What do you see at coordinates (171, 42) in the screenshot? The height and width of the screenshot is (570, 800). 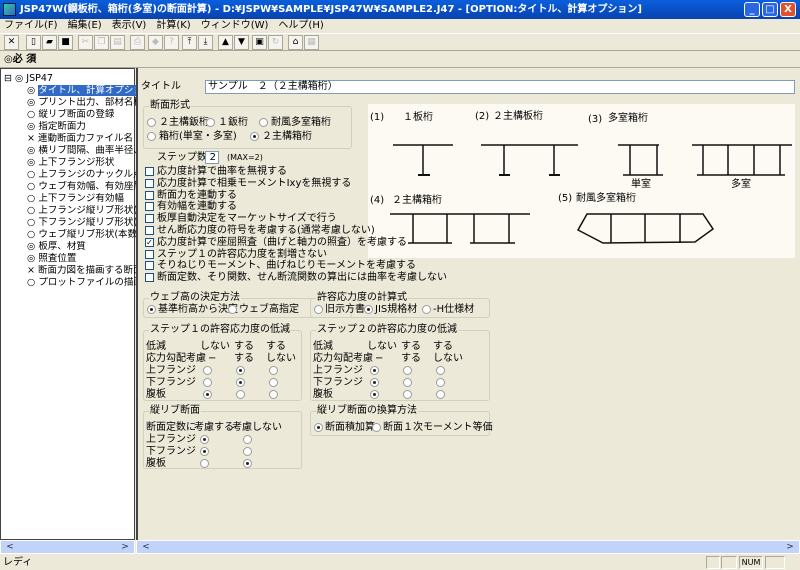 I see `help-bulb-button: ?` at bounding box center [171, 42].